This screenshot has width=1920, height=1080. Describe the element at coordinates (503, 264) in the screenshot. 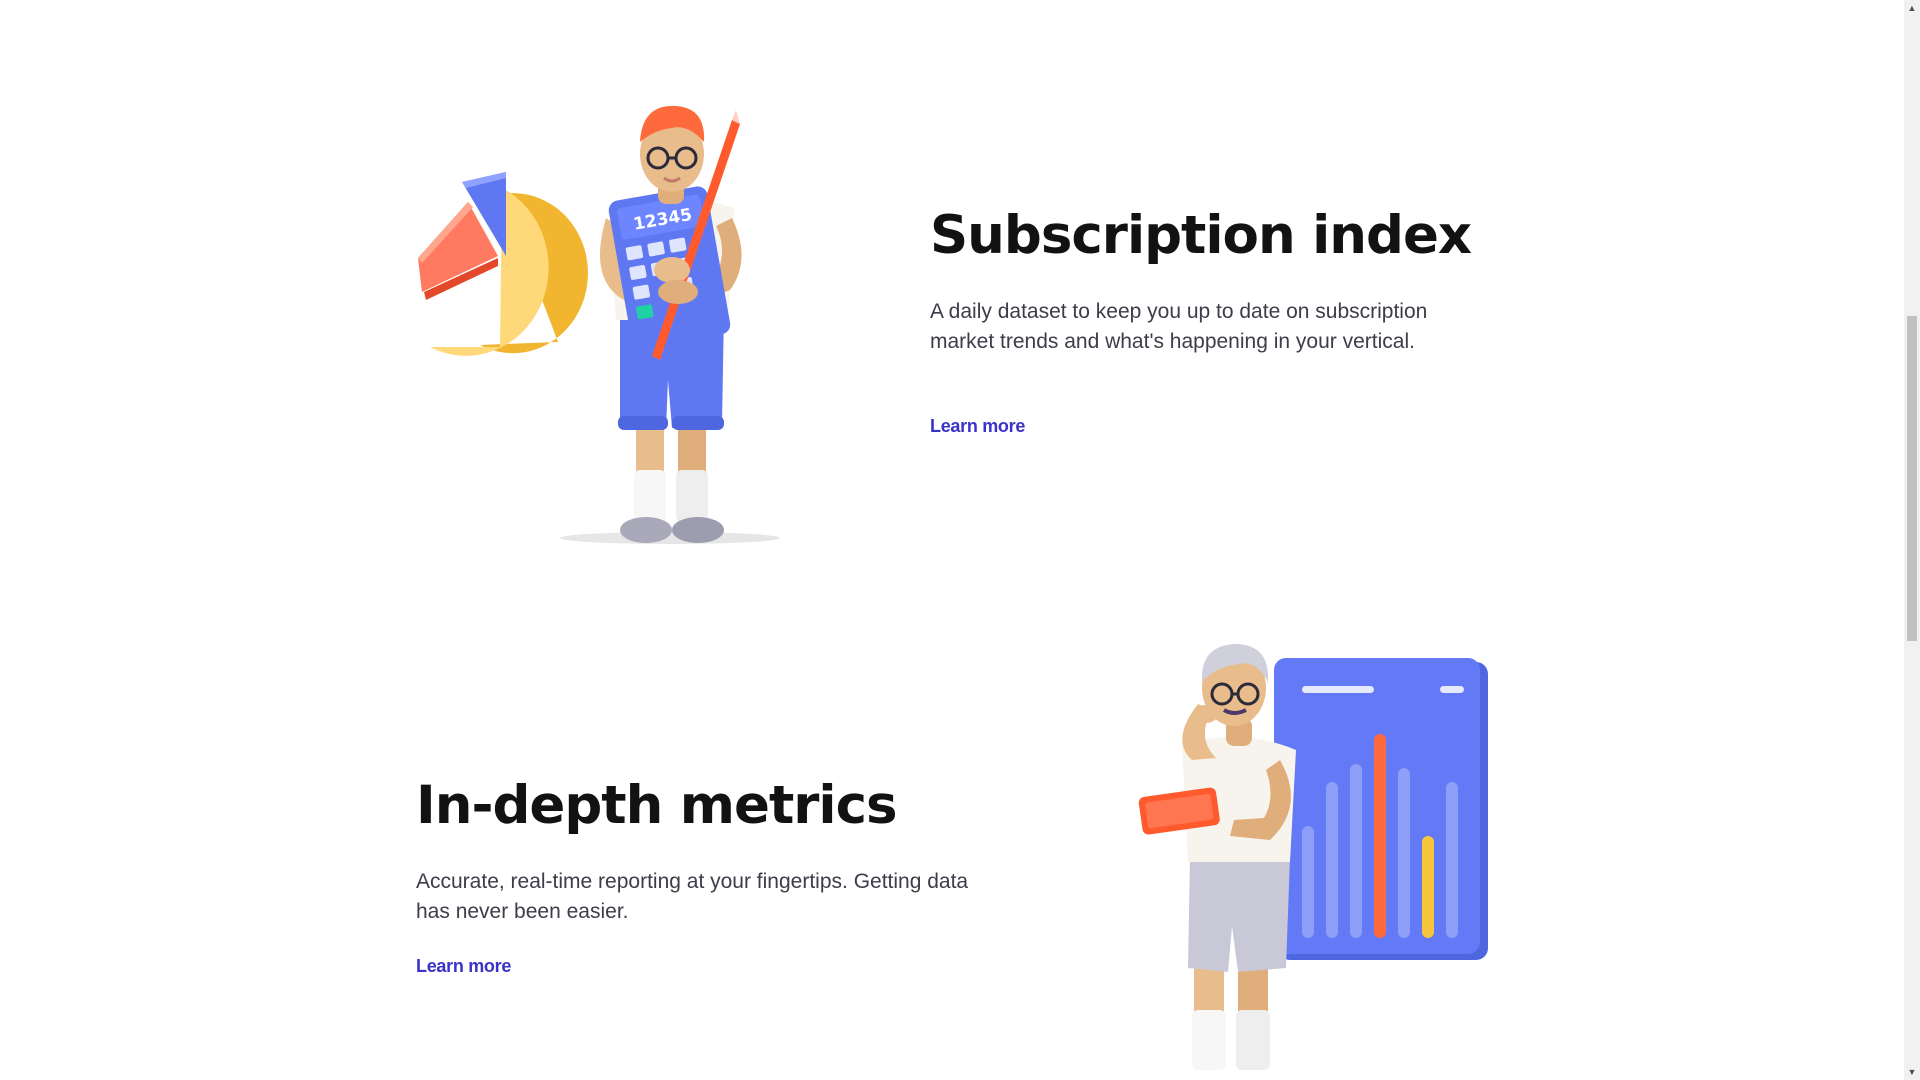

I see `pie-chart-icon` at that location.